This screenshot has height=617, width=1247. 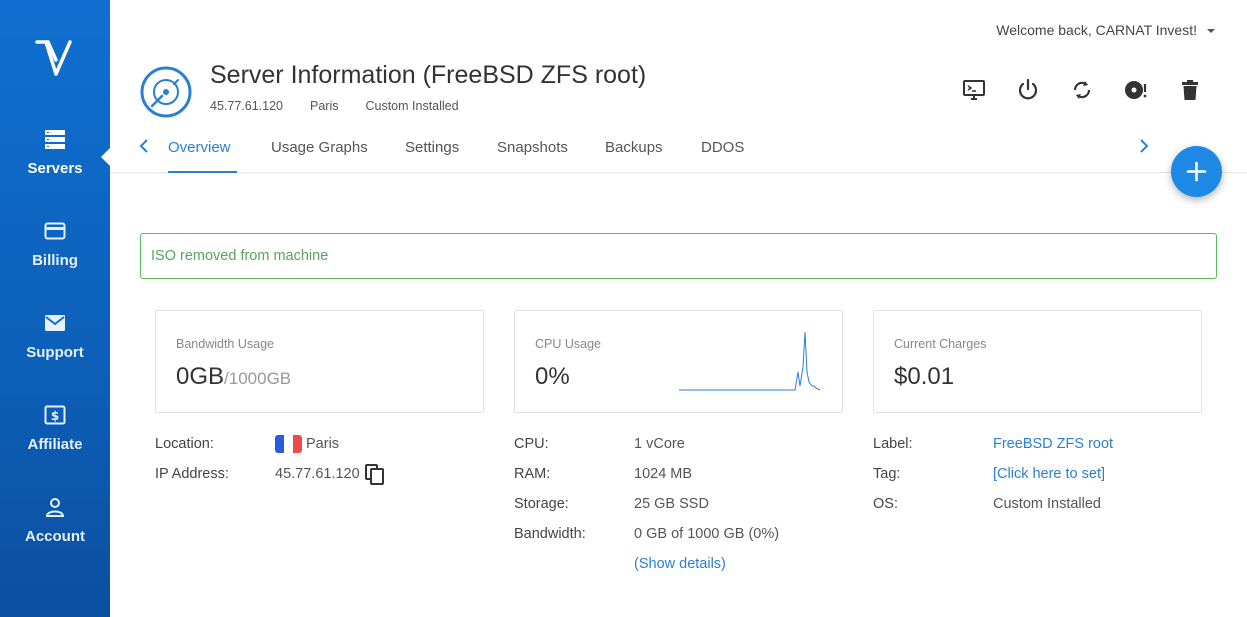 What do you see at coordinates (1049, 474) in the screenshot?
I see `tag-link: [Click here to set]` at bounding box center [1049, 474].